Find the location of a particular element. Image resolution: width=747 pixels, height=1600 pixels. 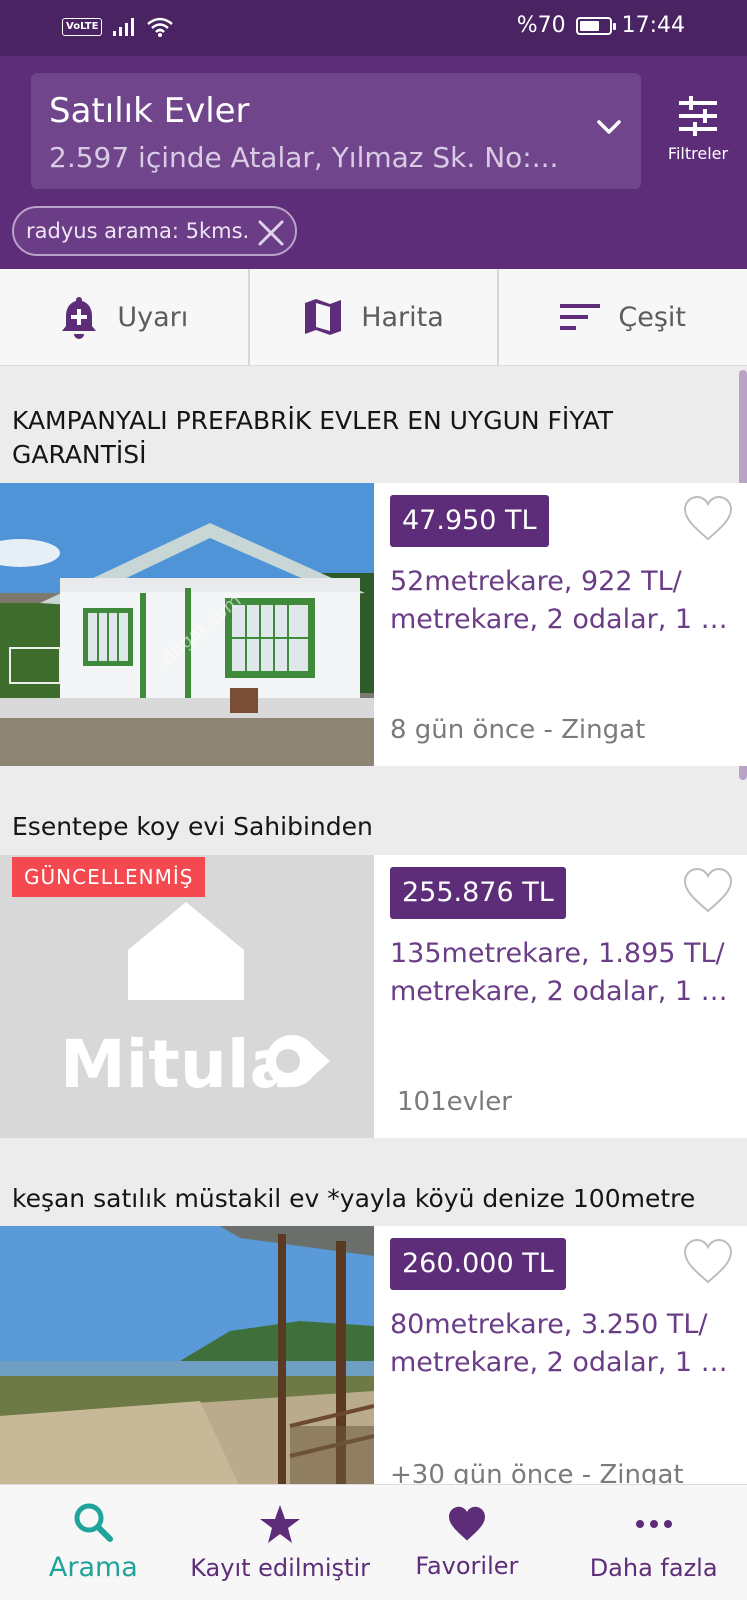

details-line: 80metrekare, 3.250 TL/ is located at coordinates (549, 1324).